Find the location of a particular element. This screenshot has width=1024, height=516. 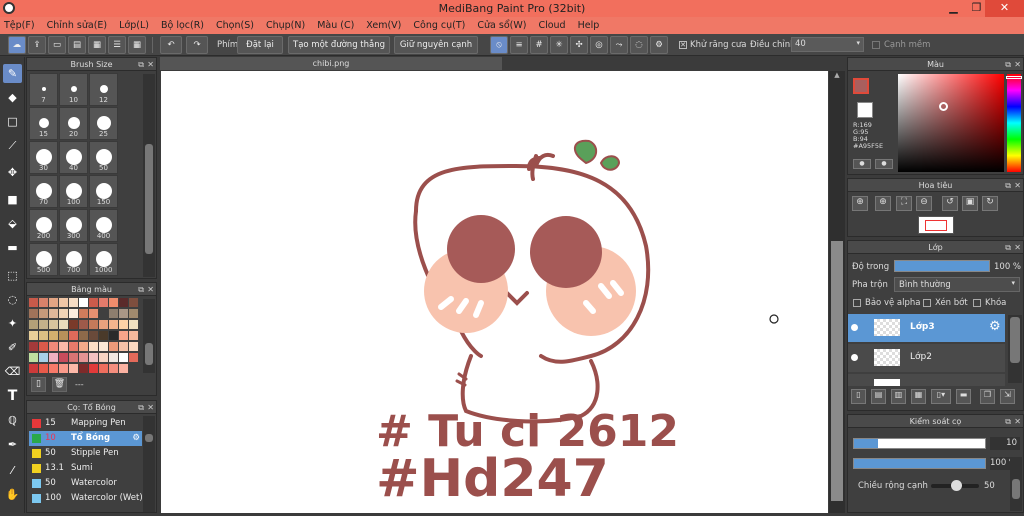

antialias-checkbox: ✕ is located at coordinates (683, 45).